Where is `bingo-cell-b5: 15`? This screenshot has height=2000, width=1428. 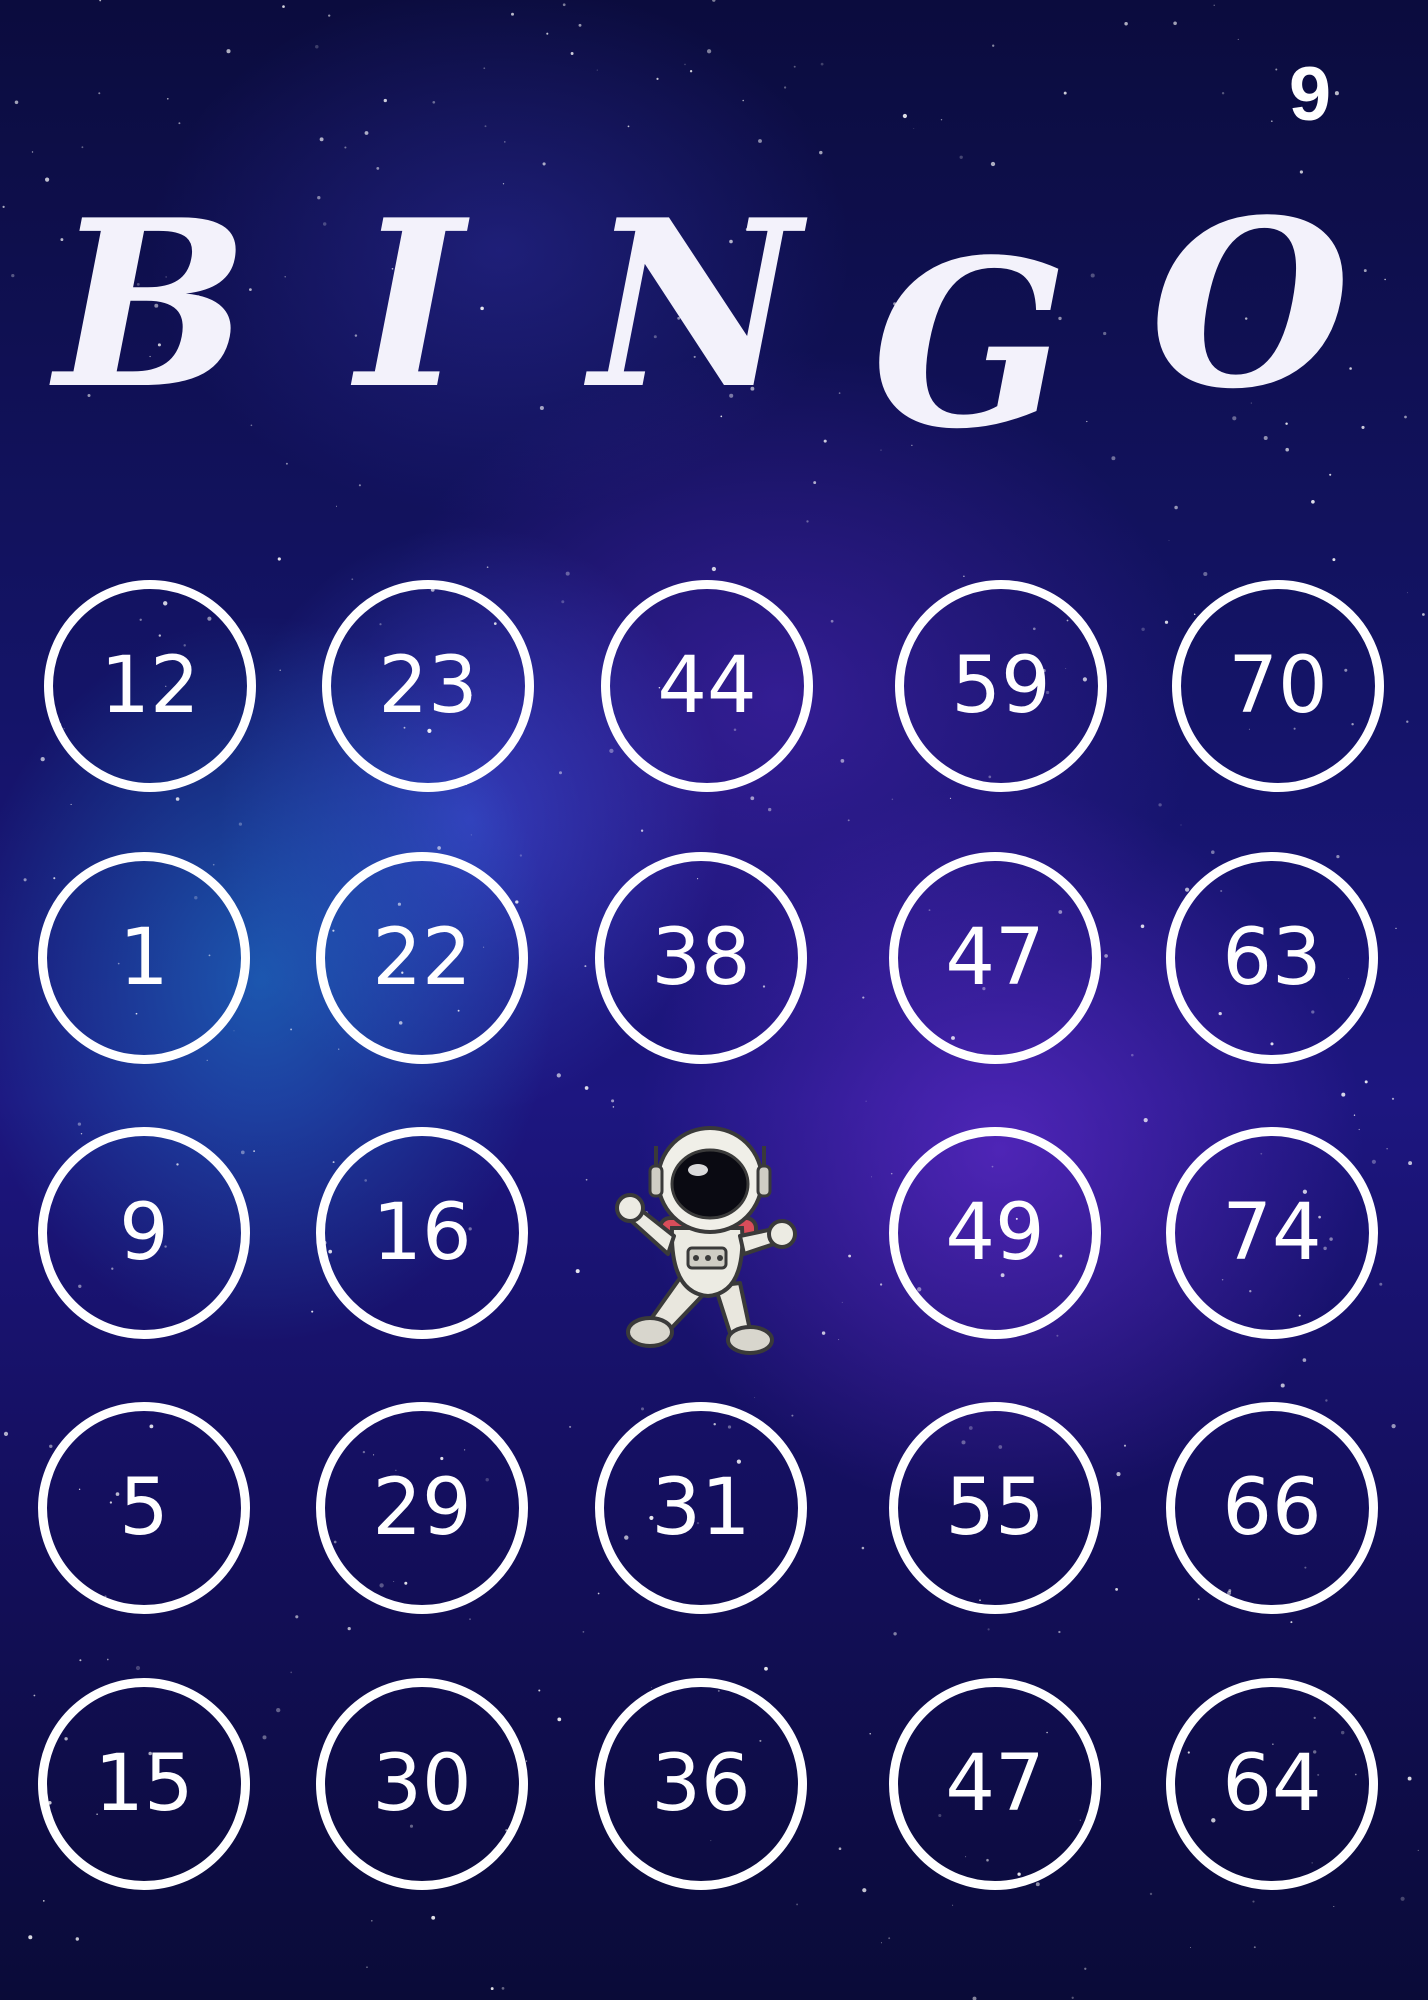 bingo-cell-b5: 15 is located at coordinates (144, 1784).